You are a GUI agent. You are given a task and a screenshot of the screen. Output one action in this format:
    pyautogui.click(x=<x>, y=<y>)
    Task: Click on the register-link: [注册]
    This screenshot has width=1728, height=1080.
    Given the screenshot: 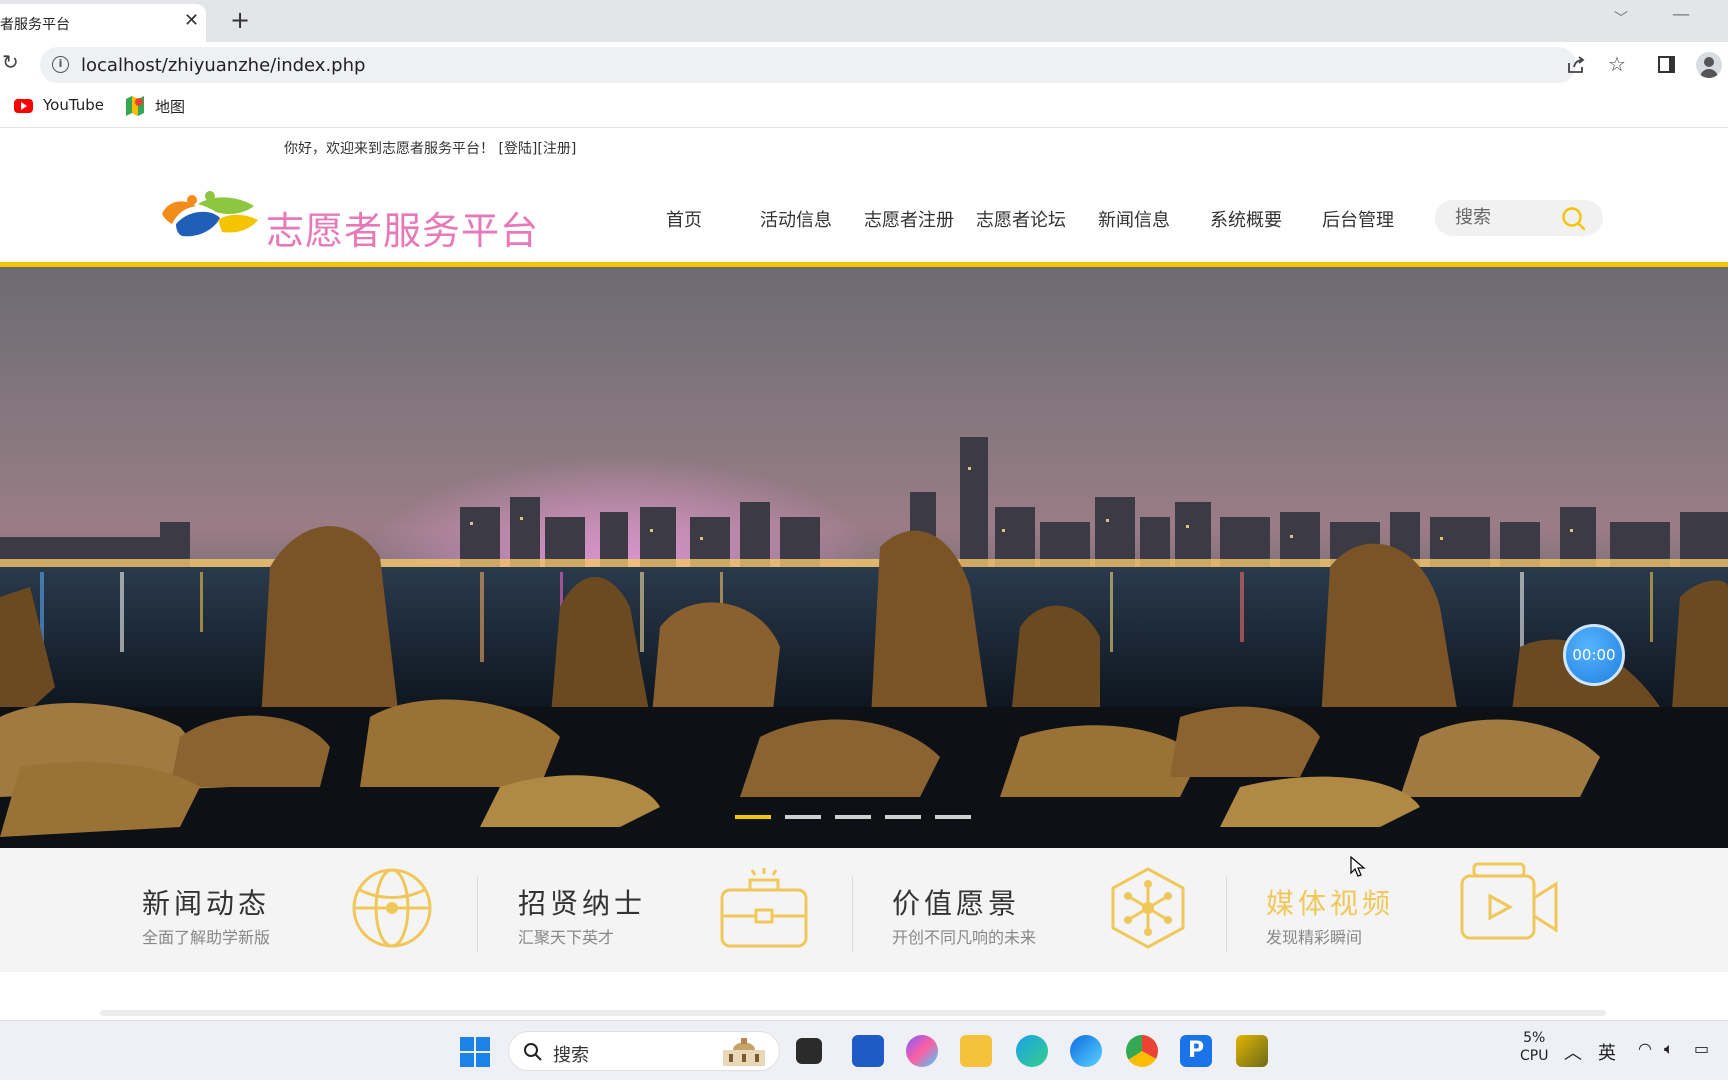 What is the action you would take?
    pyautogui.click(x=556, y=149)
    